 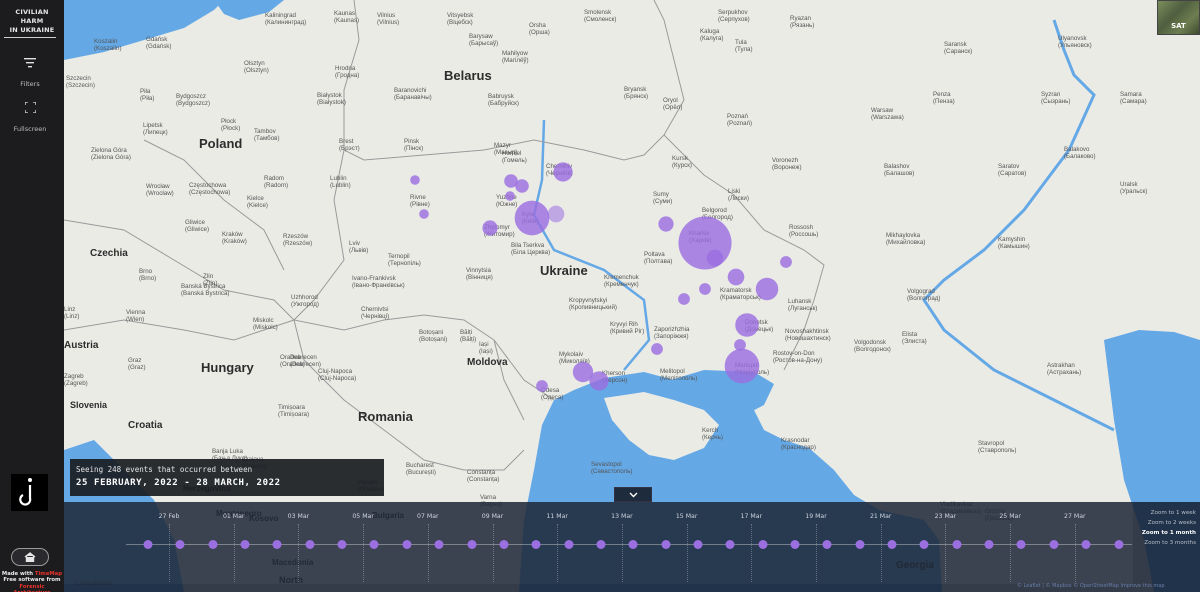 I want to click on country-label: Hungary, so click(x=228, y=367).